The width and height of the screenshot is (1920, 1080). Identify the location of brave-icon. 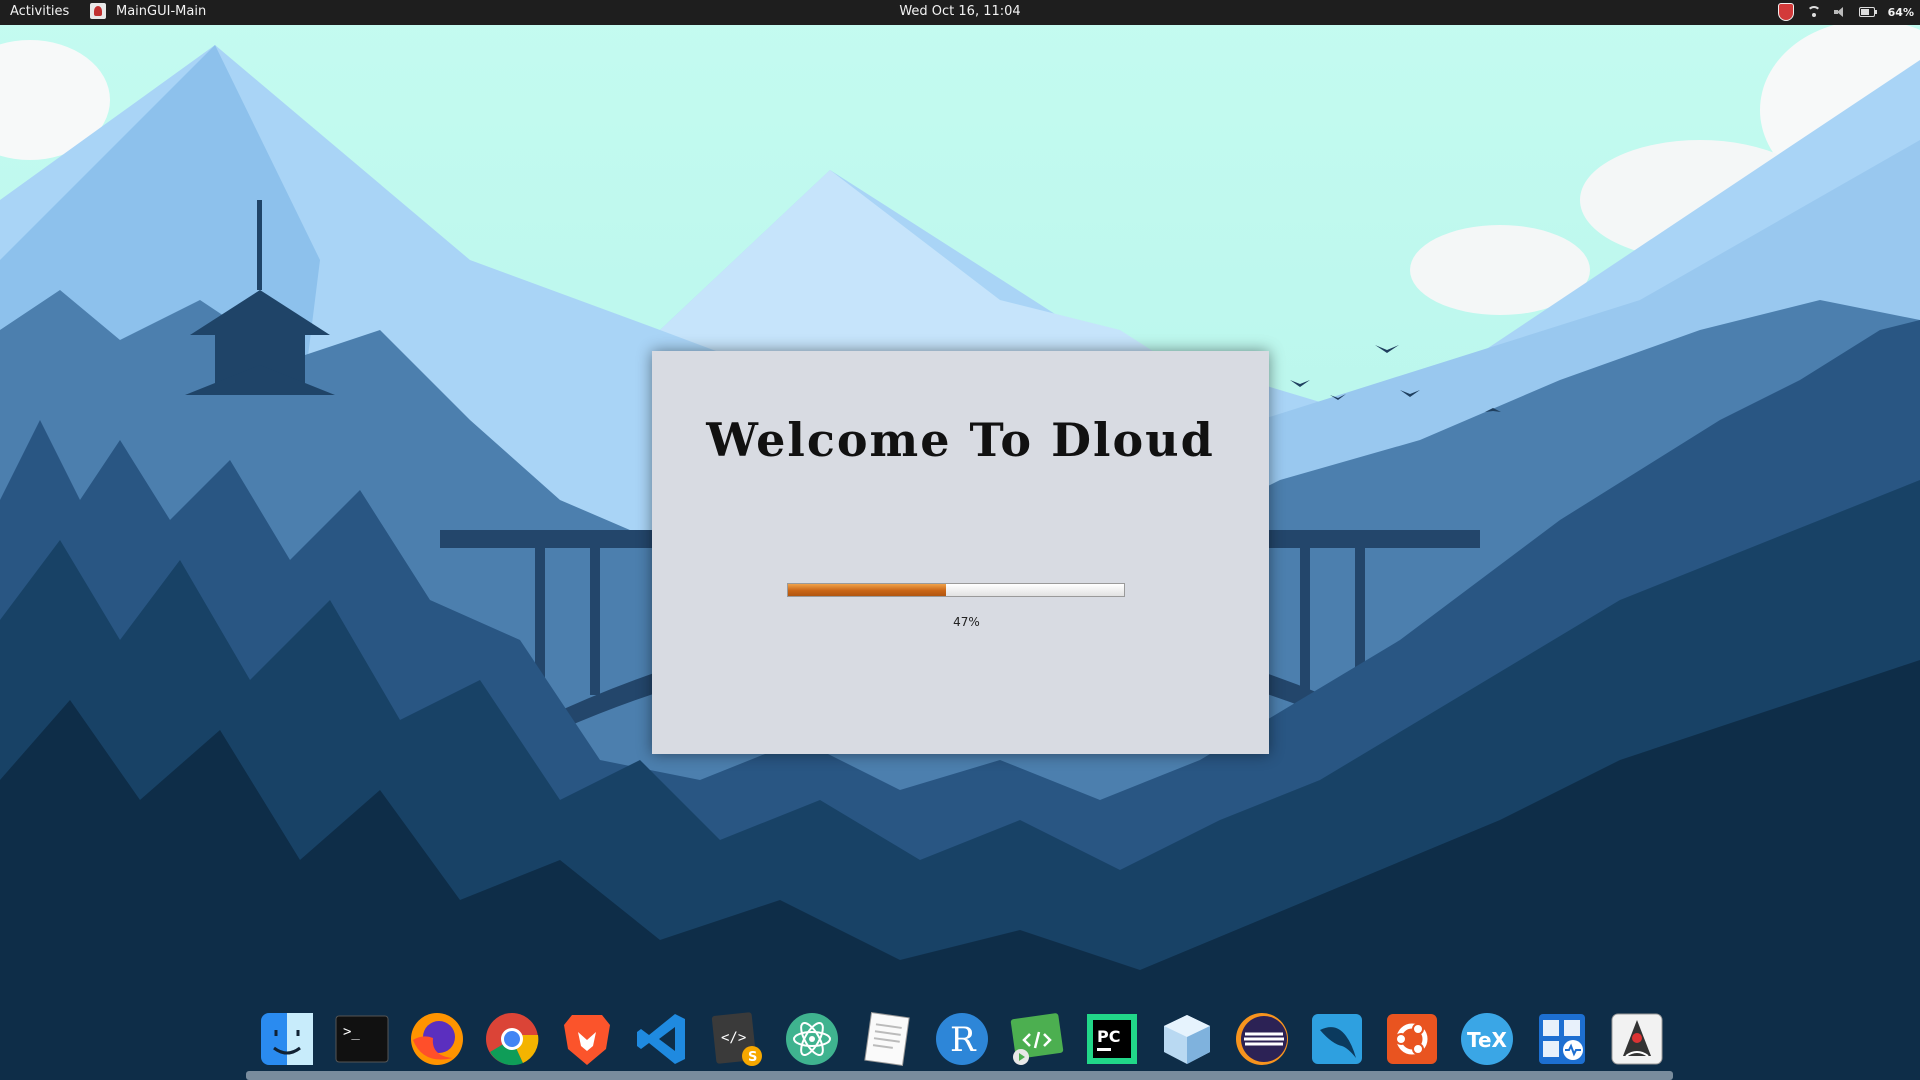
(587, 1039).